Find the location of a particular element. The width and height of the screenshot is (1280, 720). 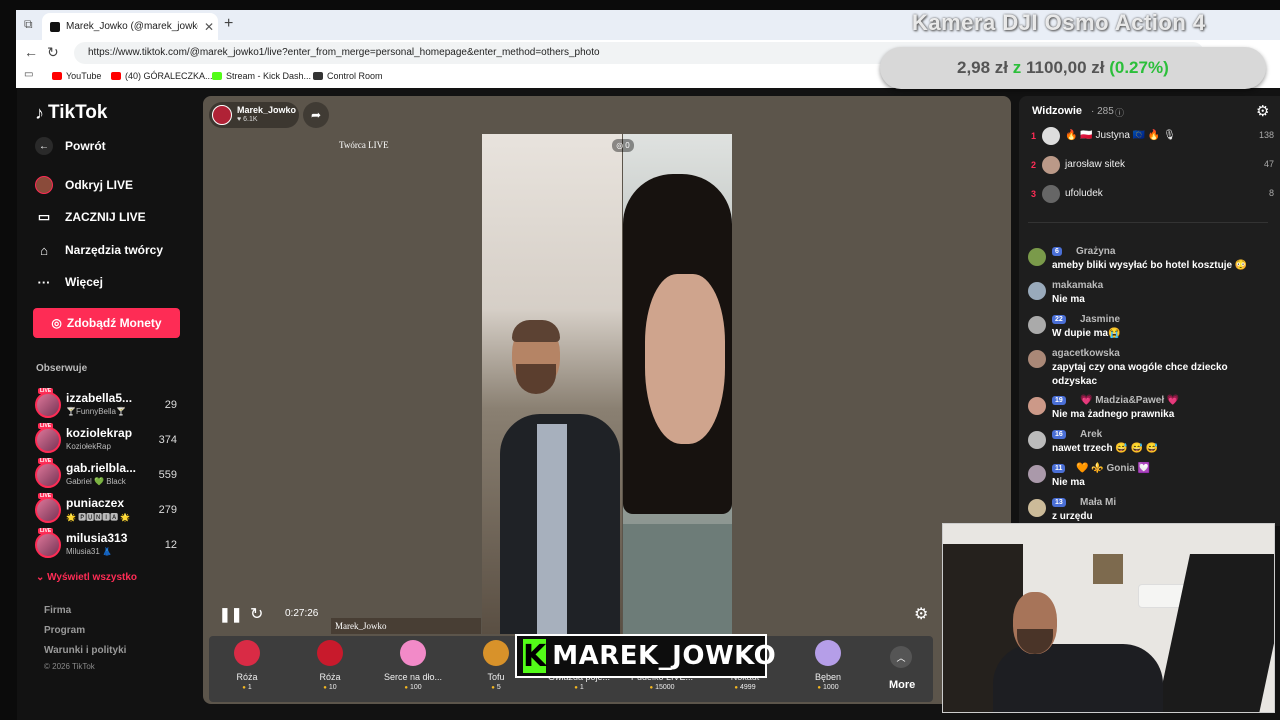

reload-icon: ↻ is located at coordinates (53, 52).